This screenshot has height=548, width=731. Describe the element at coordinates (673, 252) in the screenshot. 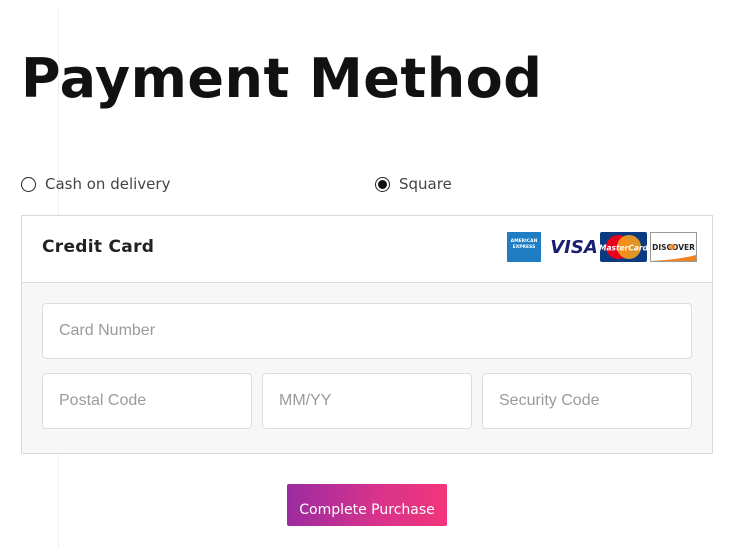

I see `discover-logo-graphic: DISCOVER` at that location.